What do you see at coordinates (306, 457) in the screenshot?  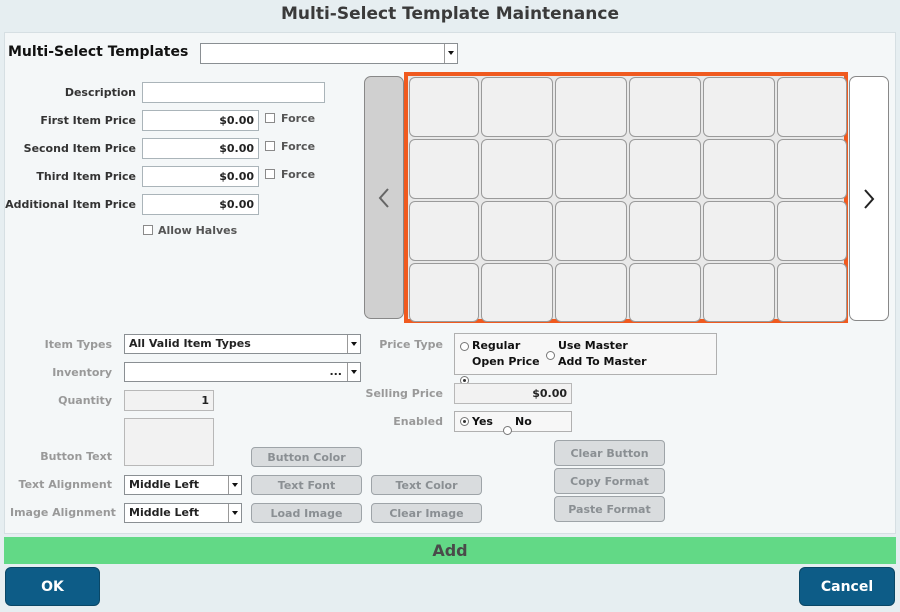 I see `button-color-button: Button Color` at bounding box center [306, 457].